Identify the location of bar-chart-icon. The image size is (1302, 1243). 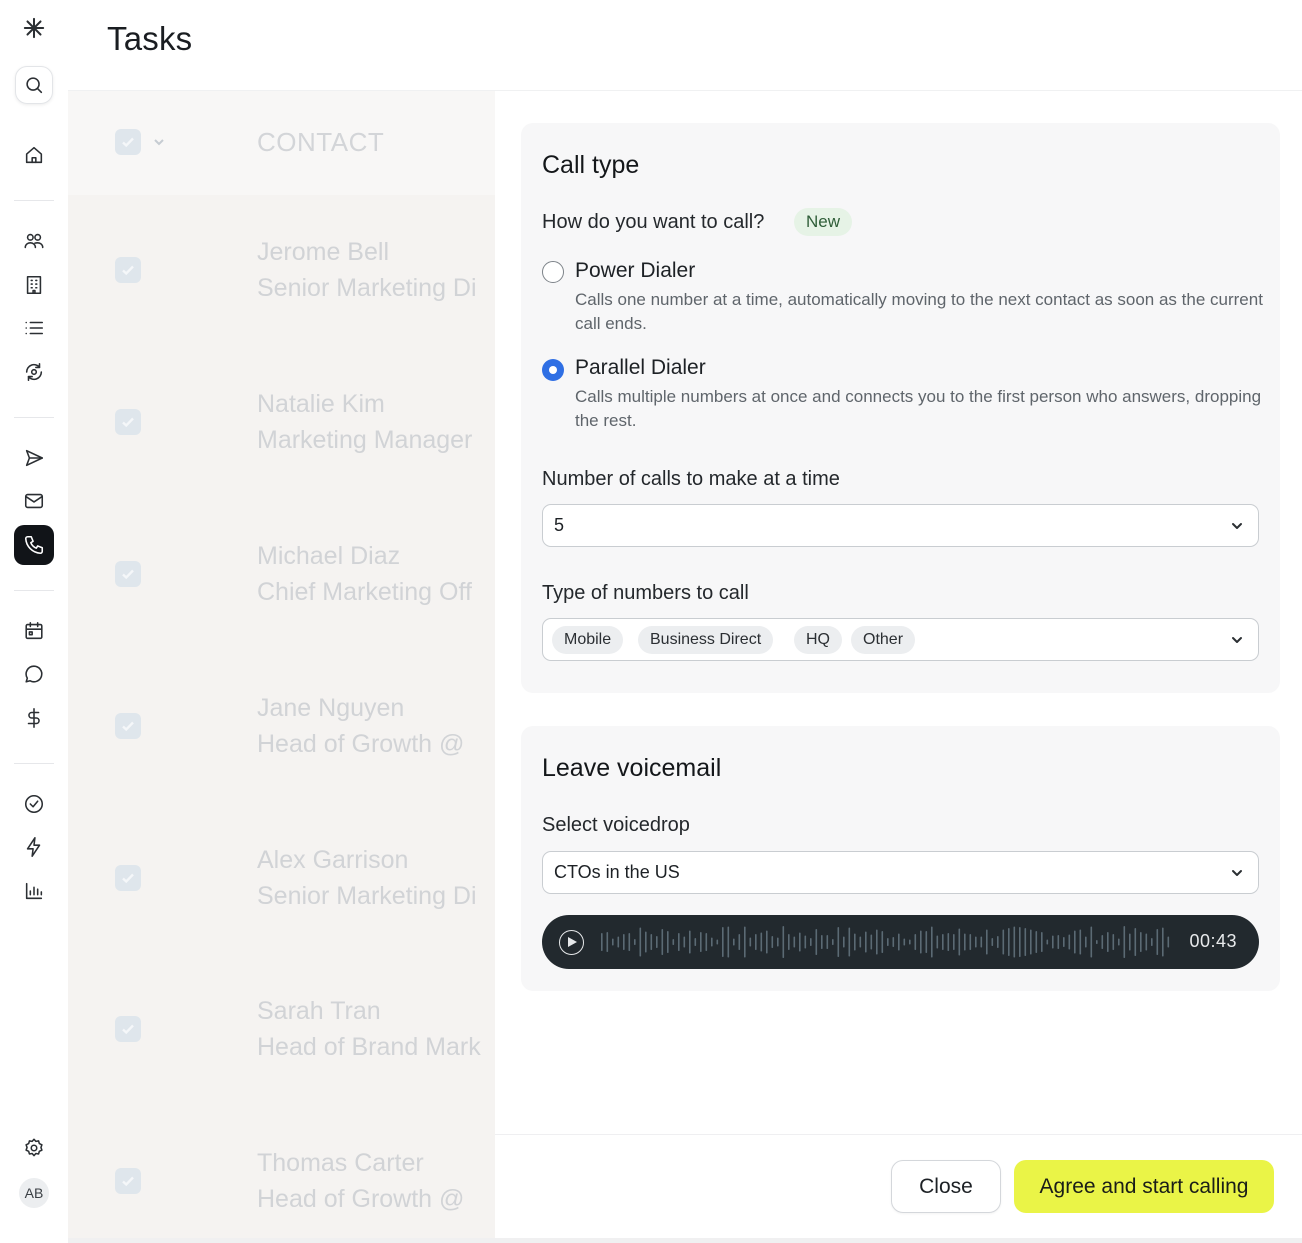
(34, 891).